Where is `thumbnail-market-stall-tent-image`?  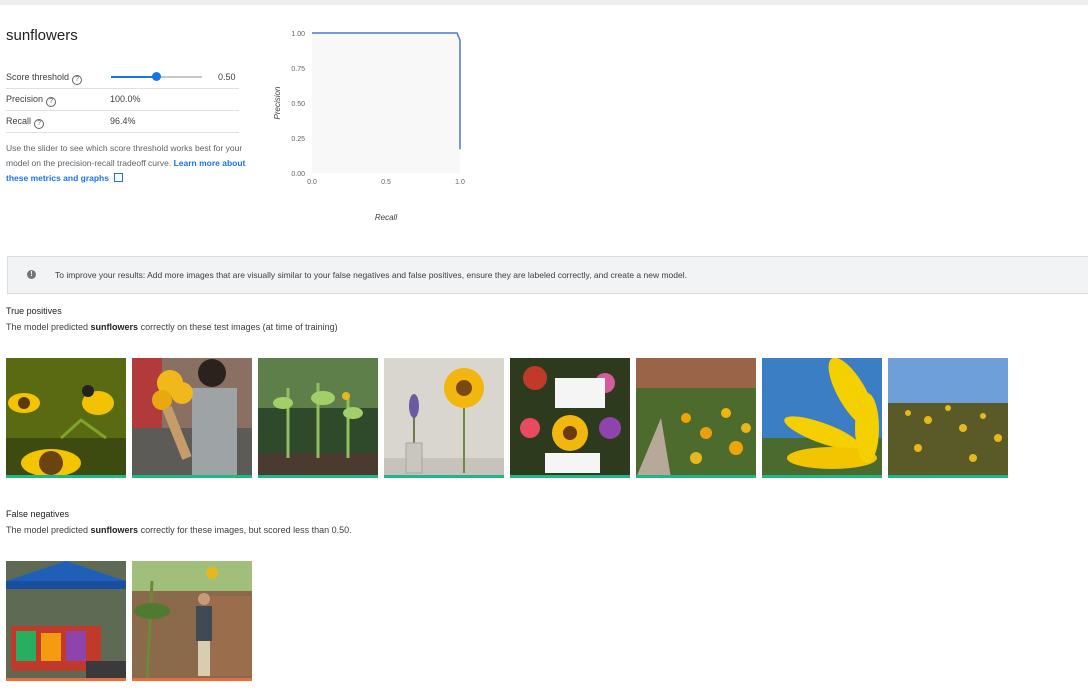 thumbnail-market-stall-tent-image is located at coordinates (66, 621).